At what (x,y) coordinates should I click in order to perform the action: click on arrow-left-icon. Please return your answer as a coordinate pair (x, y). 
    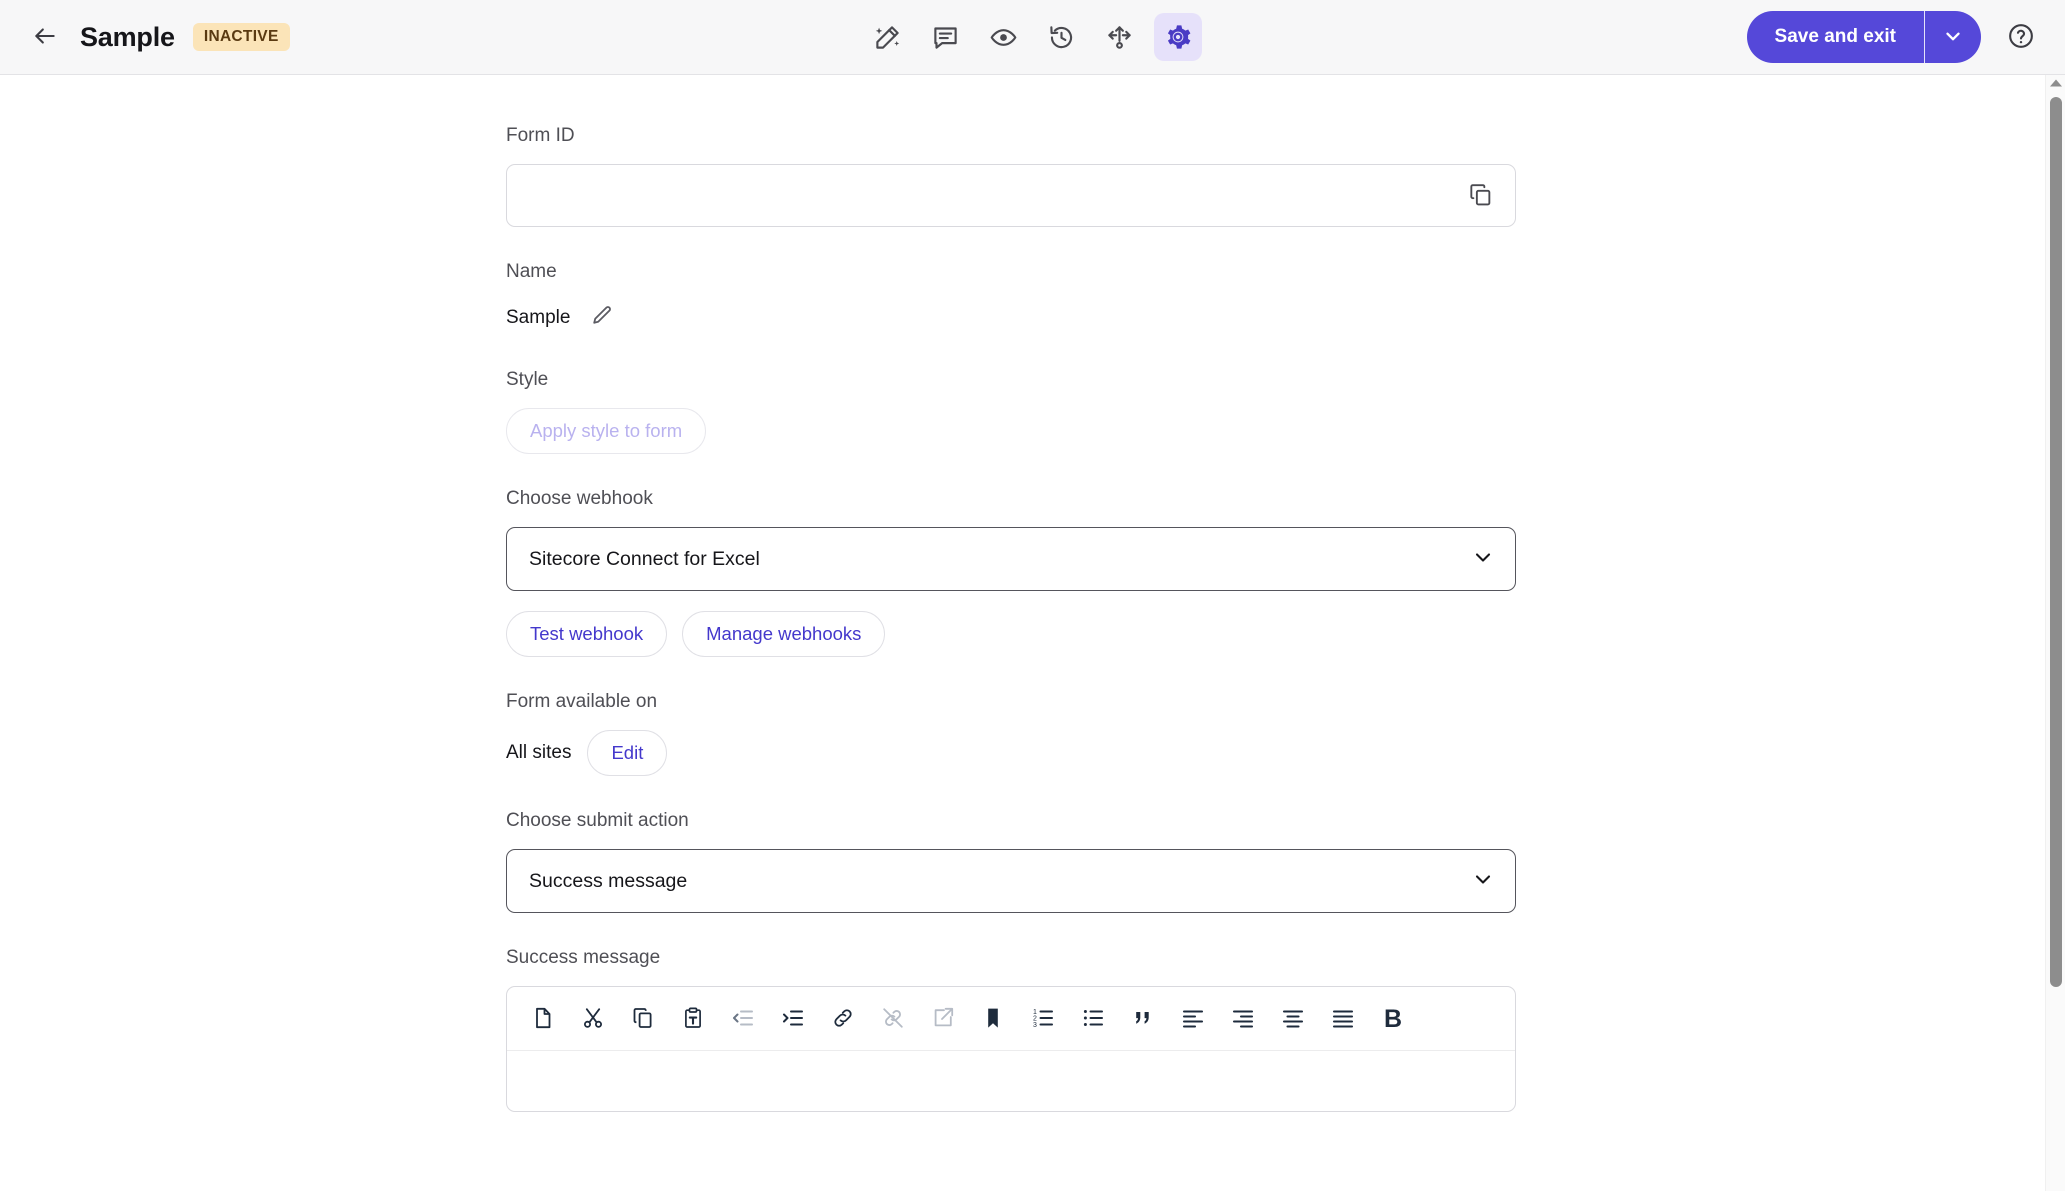
    Looking at the image, I should click on (45, 37).